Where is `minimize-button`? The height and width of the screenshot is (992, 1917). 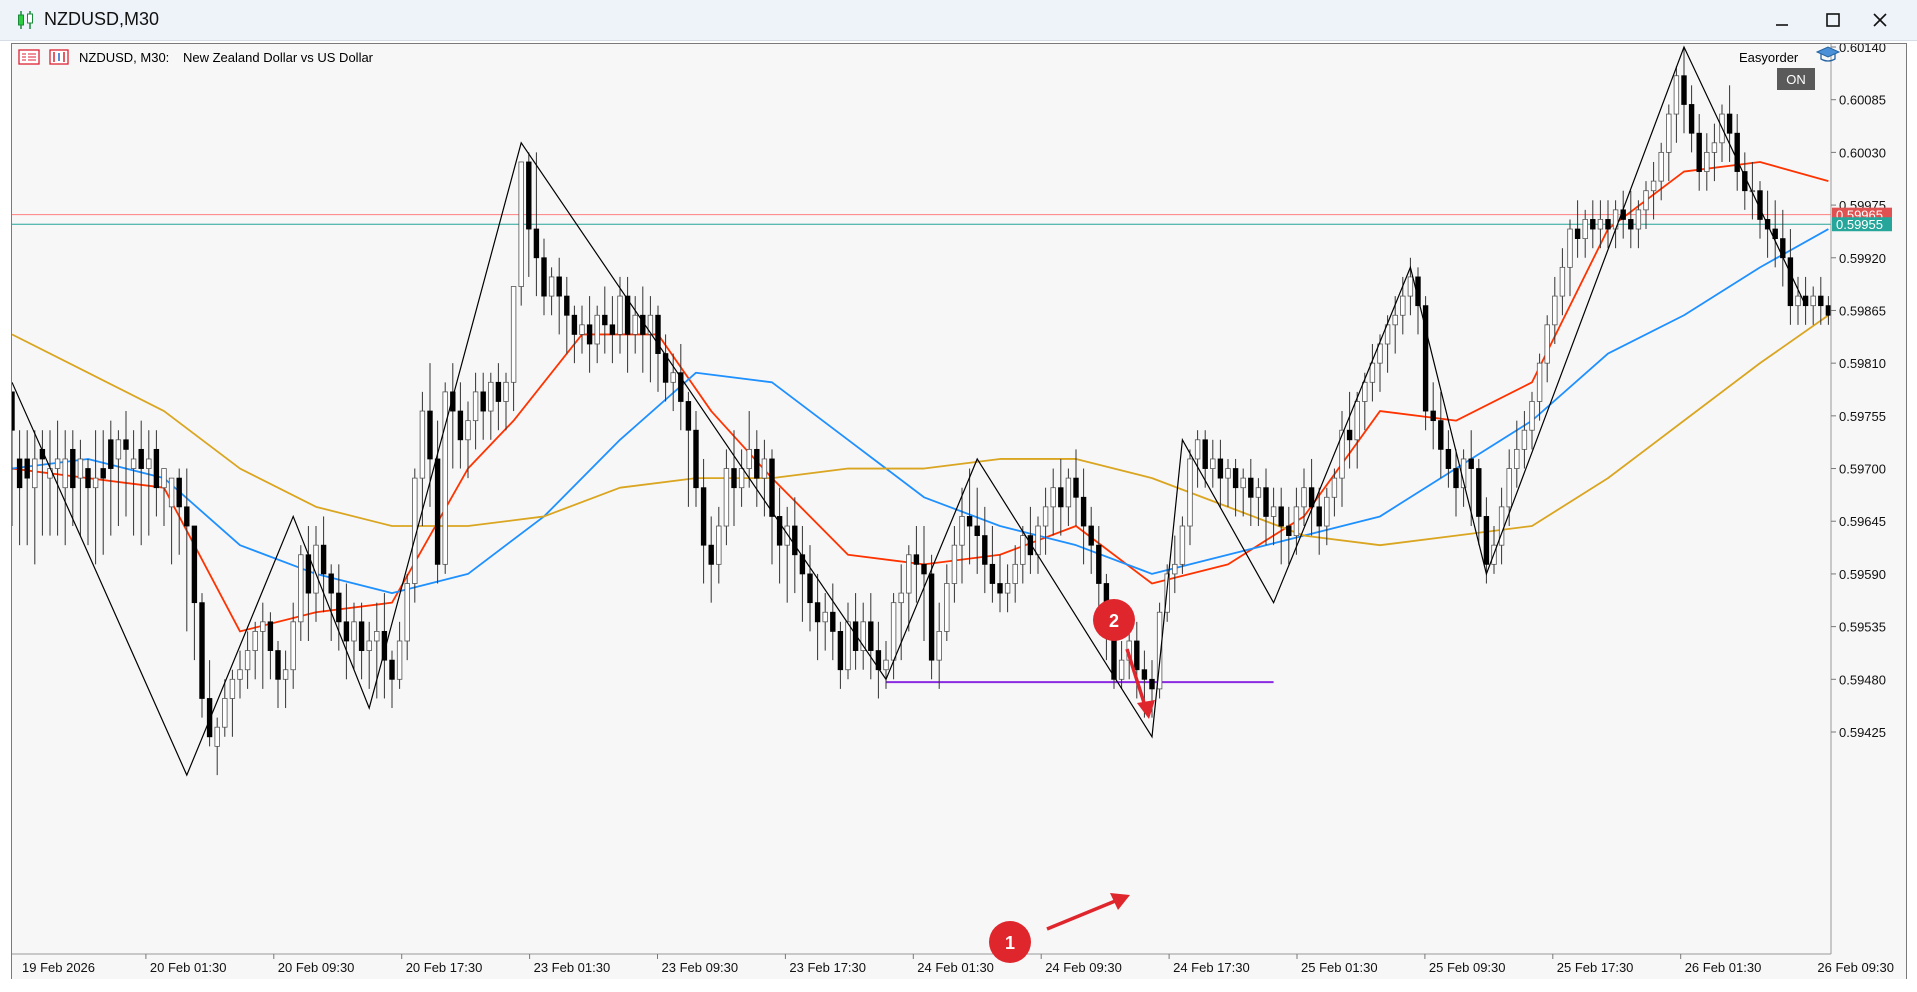 minimize-button is located at coordinates (1782, 20).